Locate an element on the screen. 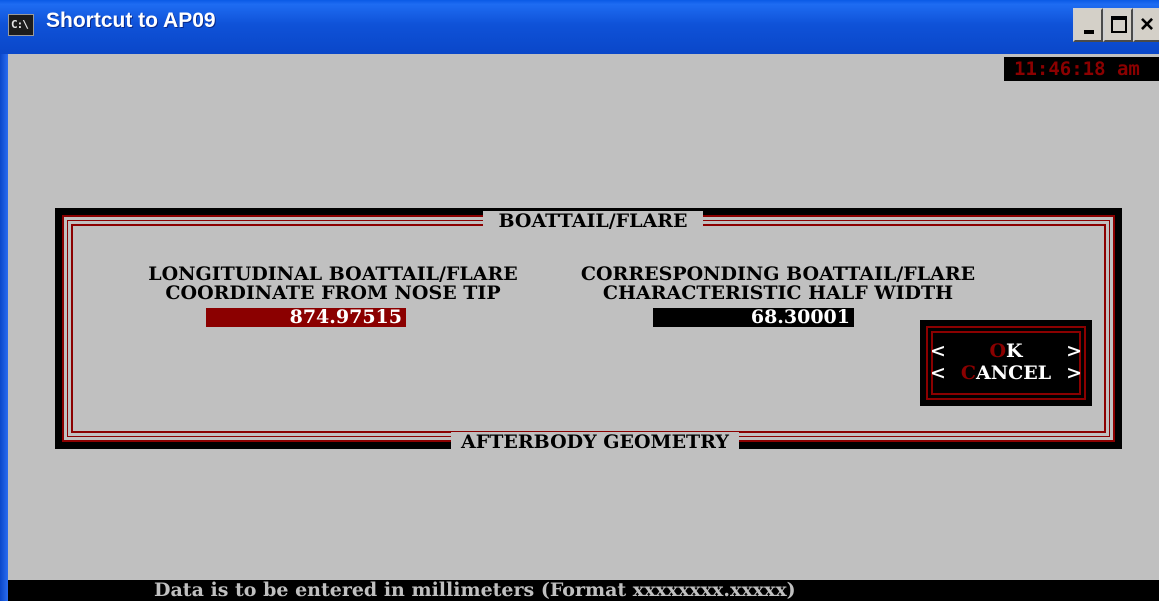  console-app-icon: C:\ is located at coordinates (21, 25).